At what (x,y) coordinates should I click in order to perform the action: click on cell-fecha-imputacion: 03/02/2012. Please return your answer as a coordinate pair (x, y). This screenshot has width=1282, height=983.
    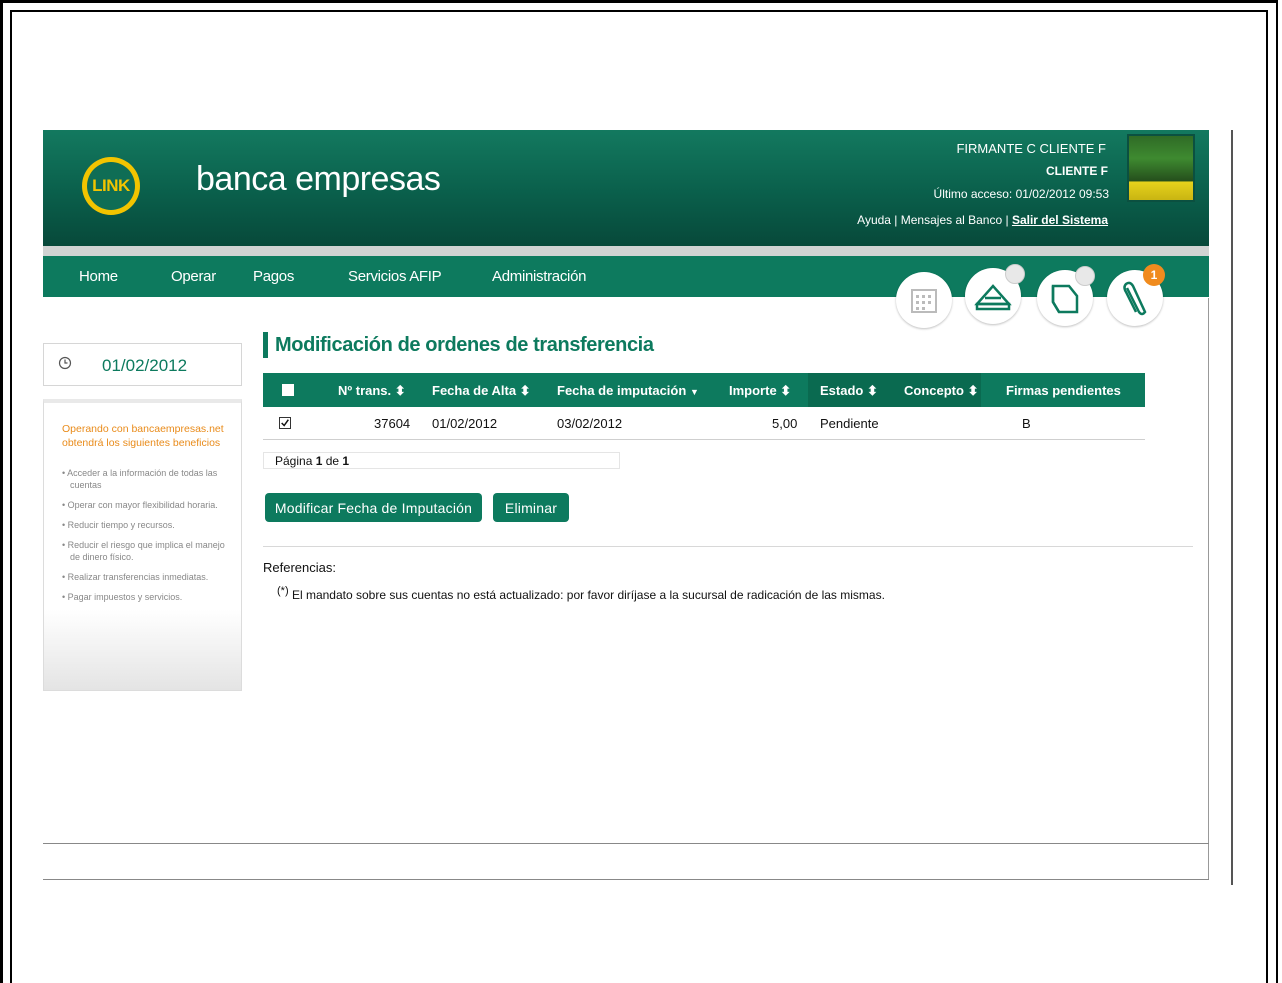
    Looking at the image, I should click on (590, 423).